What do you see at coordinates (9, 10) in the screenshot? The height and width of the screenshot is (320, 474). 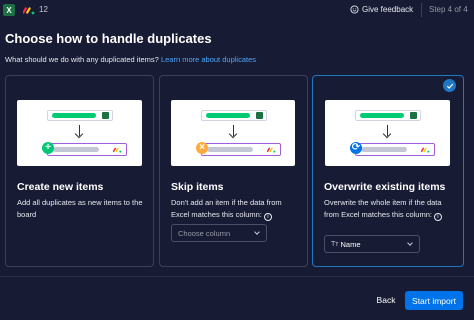 I see `excel-icon: X` at bounding box center [9, 10].